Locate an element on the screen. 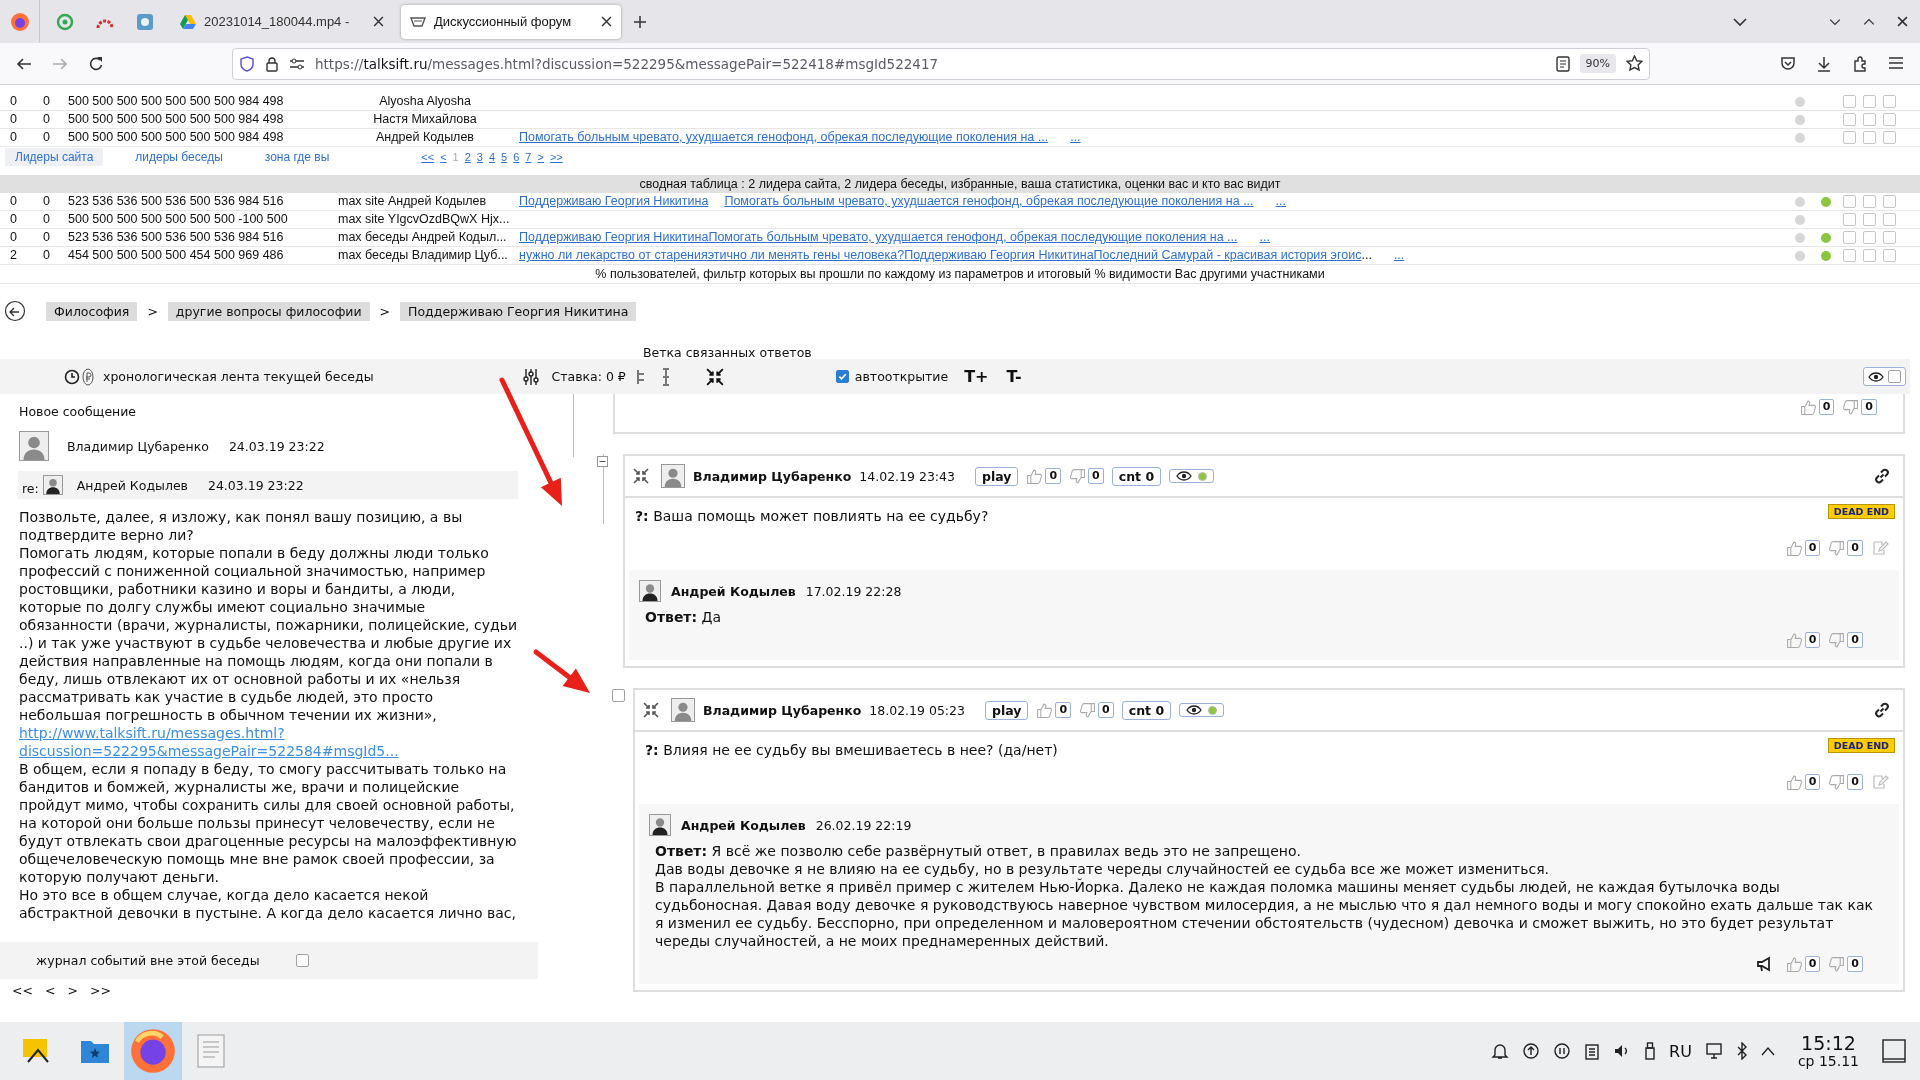  breadcrumb: другие вопросы философии is located at coordinates (268, 311).